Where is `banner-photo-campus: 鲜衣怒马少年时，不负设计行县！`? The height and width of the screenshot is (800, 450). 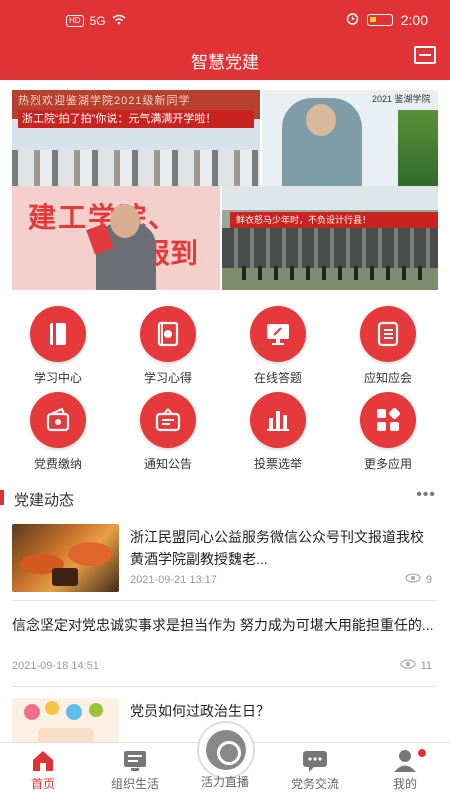
banner-photo-campus: 鲜衣怒马少年时，不负设计行县！ is located at coordinates (330, 238).